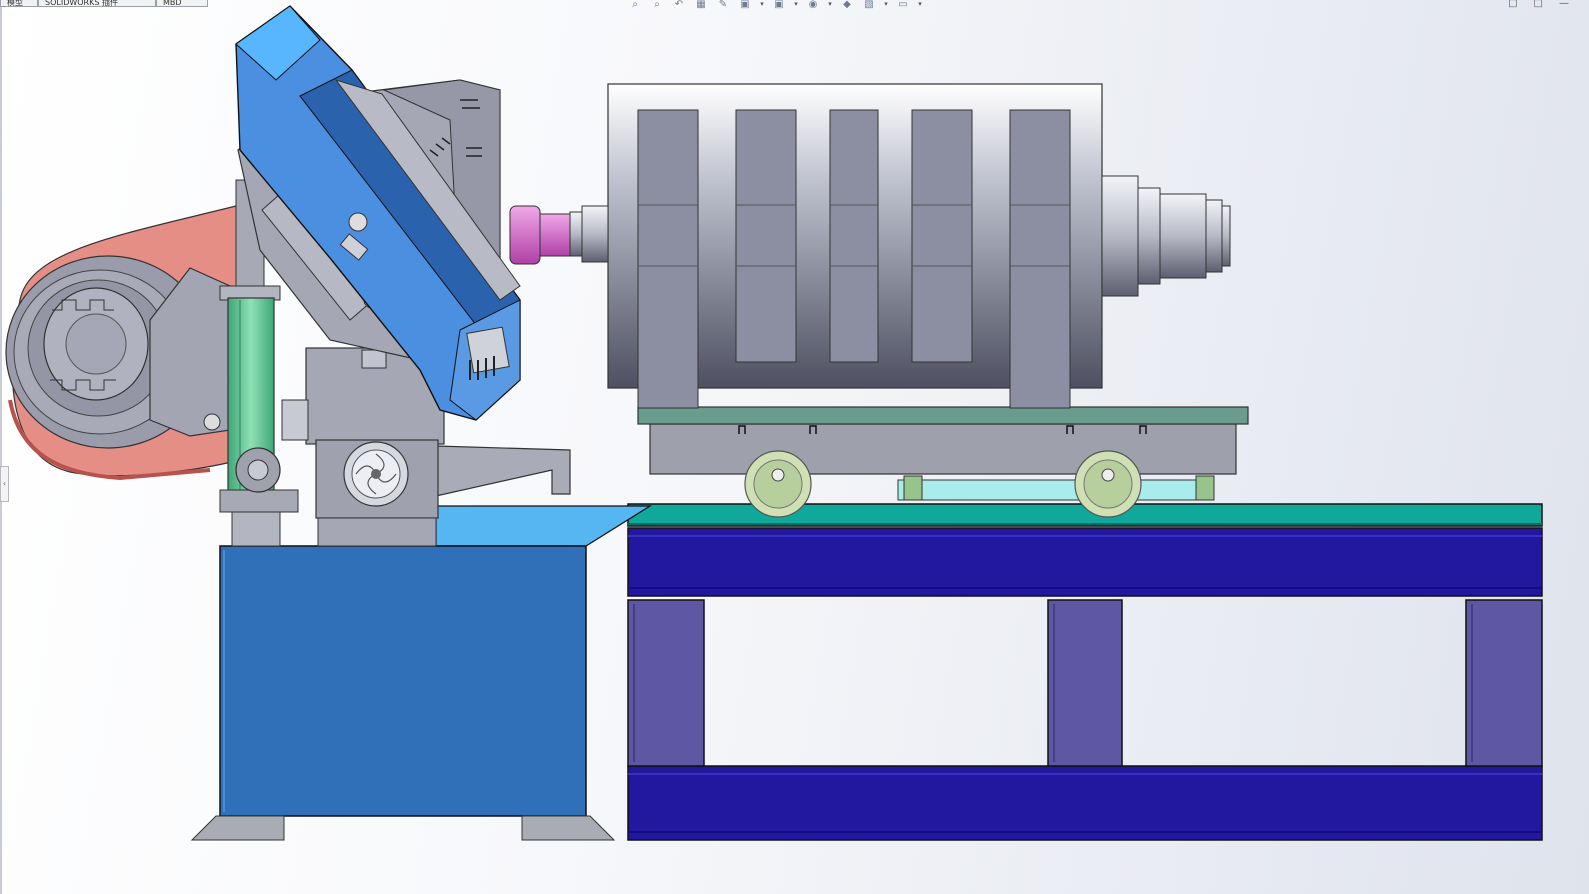  Describe the element at coordinates (1085, 562) in the screenshot. I see `frame-top-beam` at that location.